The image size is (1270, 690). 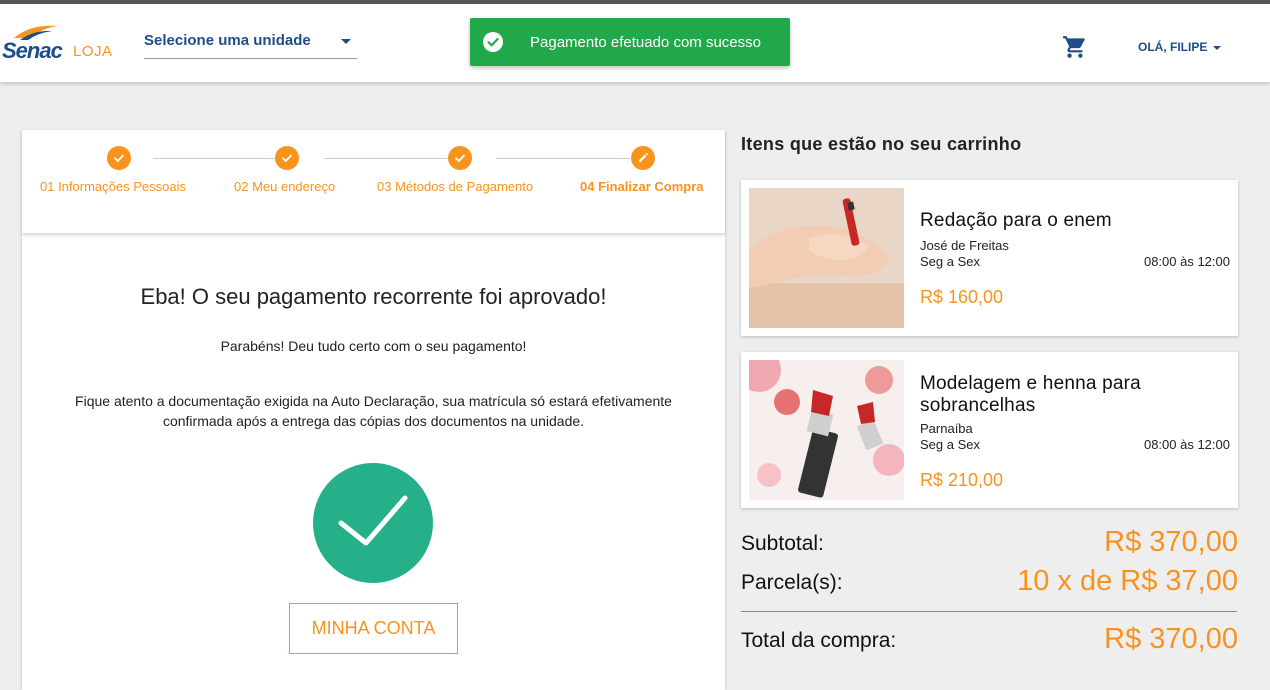 I want to click on course-price: R$ 160,00, so click(x=962, y=297).